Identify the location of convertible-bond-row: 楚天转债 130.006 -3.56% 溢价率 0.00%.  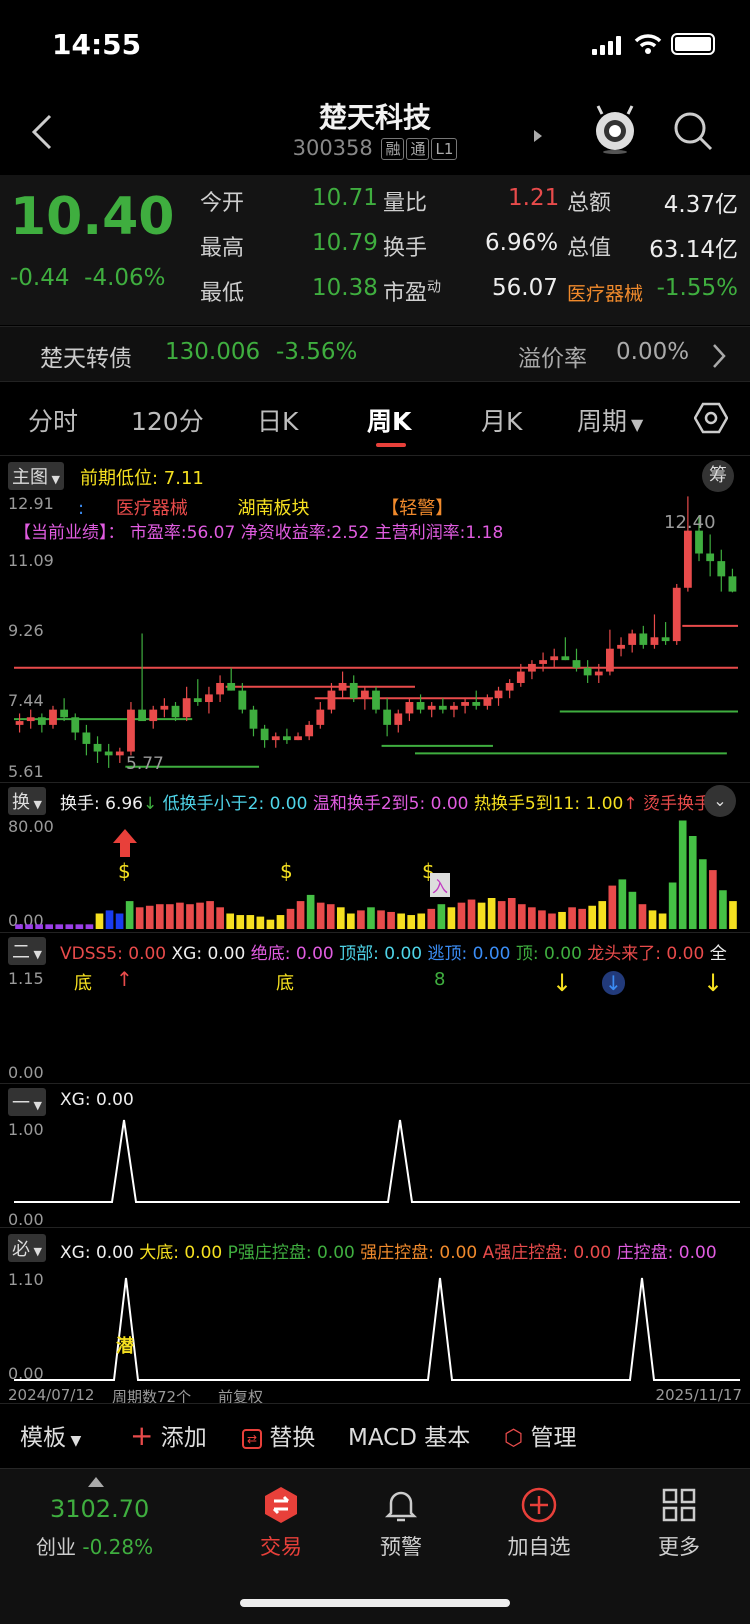
(375, 354).